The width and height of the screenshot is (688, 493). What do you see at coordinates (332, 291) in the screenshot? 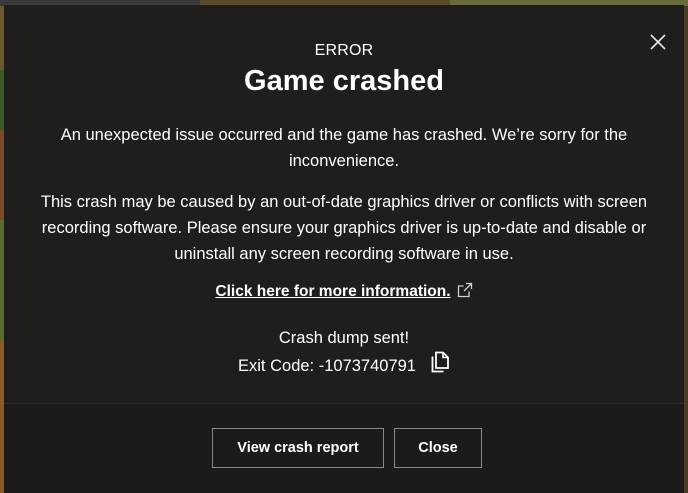
I see `more-info-link: Click here for more information.` at bounding box center [332, 291].